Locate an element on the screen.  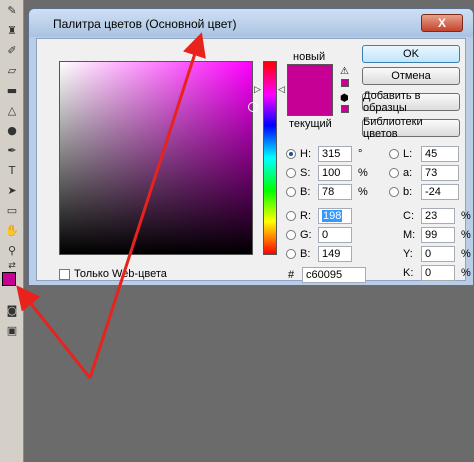
label-c: C: is located at coordinates (408, 216).